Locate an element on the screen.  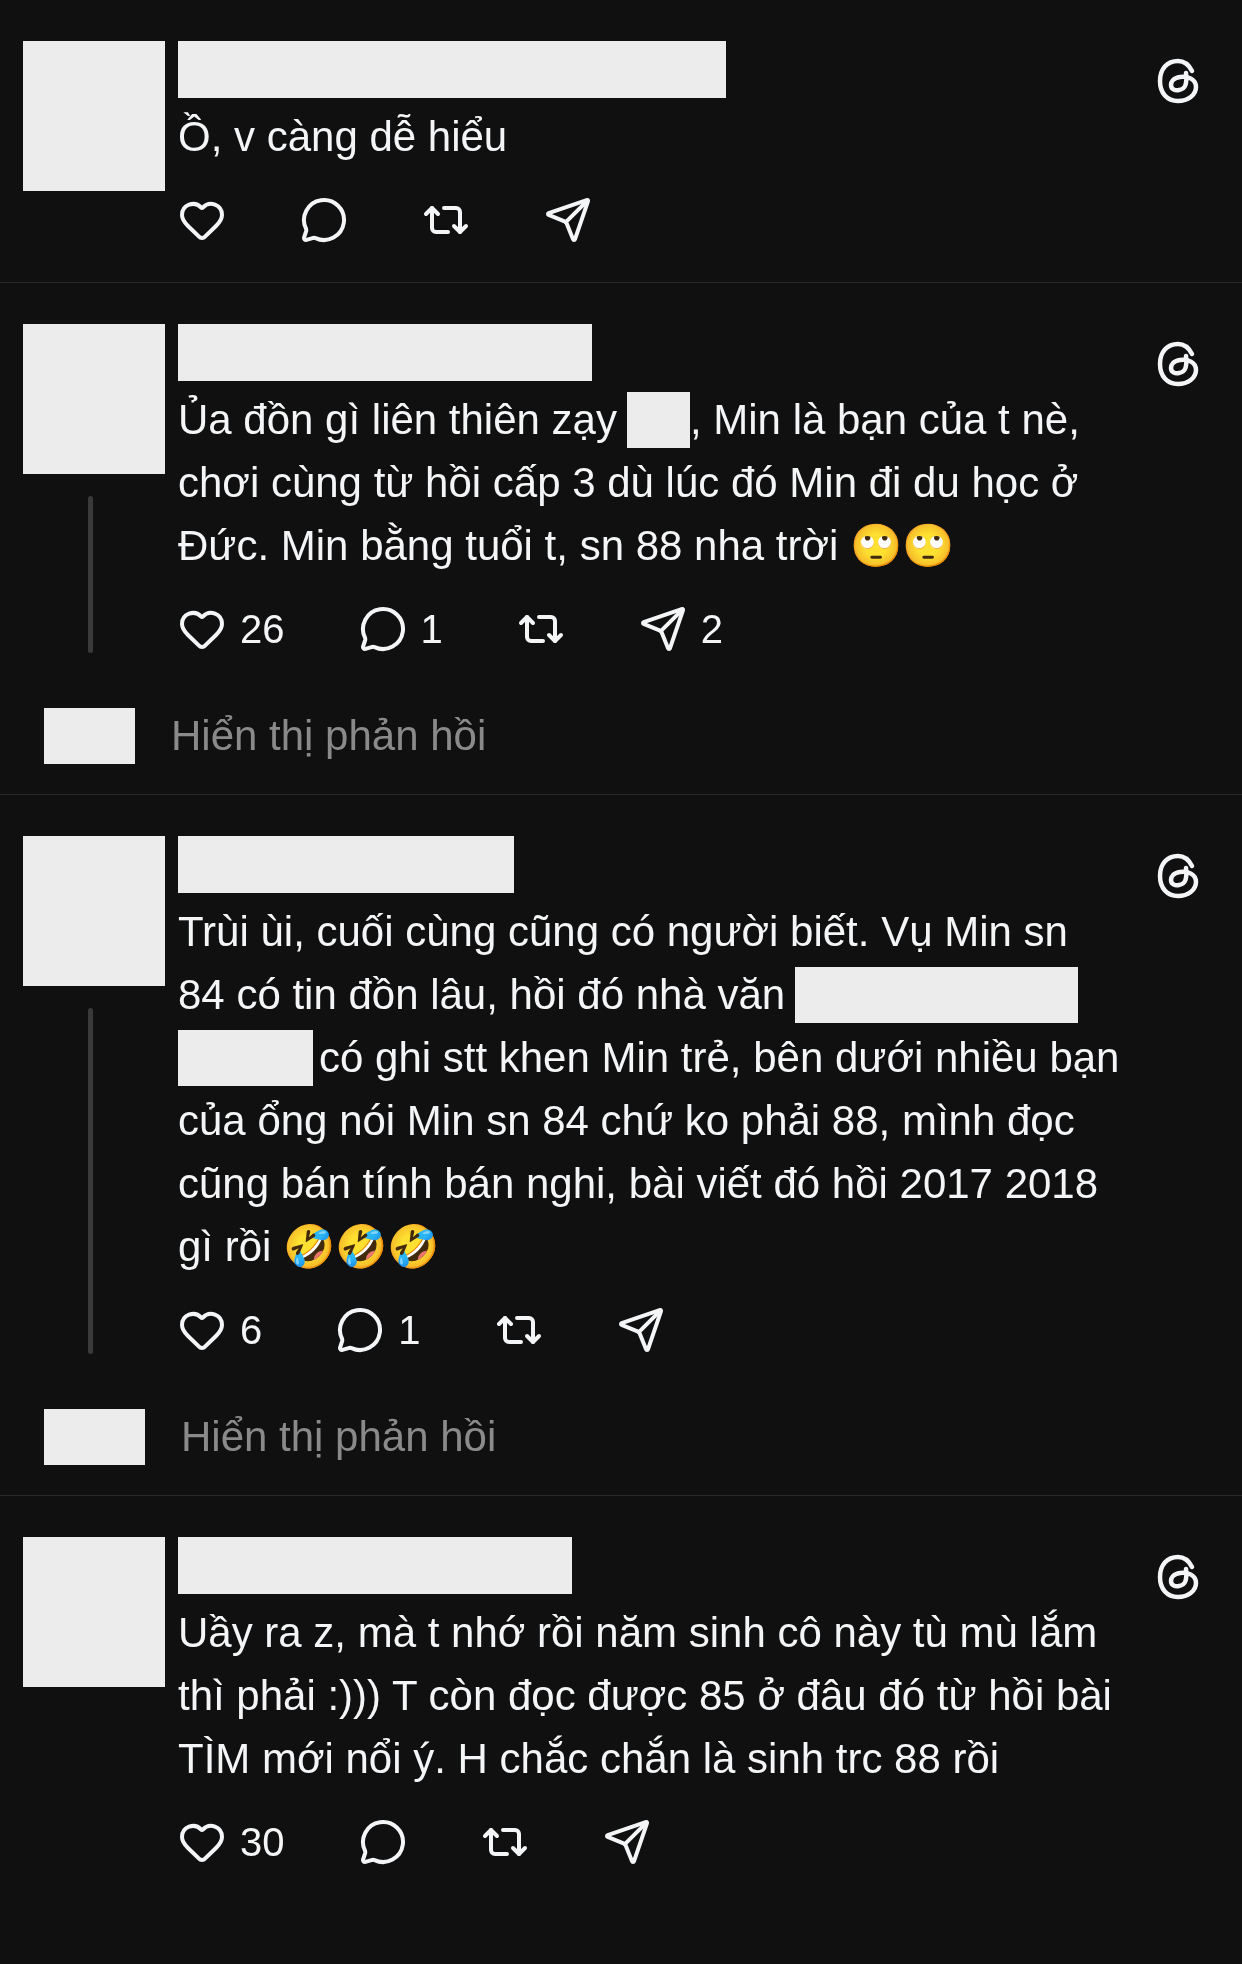
action-count: 6 is located at coordinates (251, 1330).